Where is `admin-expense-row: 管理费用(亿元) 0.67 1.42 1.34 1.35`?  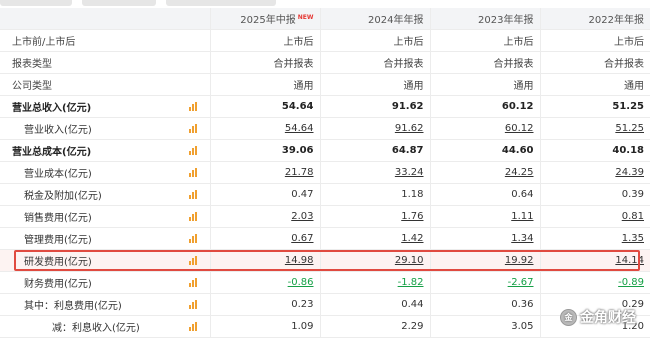
admin-expense-row: 管理费用(亿元) 0.67 1.42 1.34 1.35 is located at coordinates (325, 238).